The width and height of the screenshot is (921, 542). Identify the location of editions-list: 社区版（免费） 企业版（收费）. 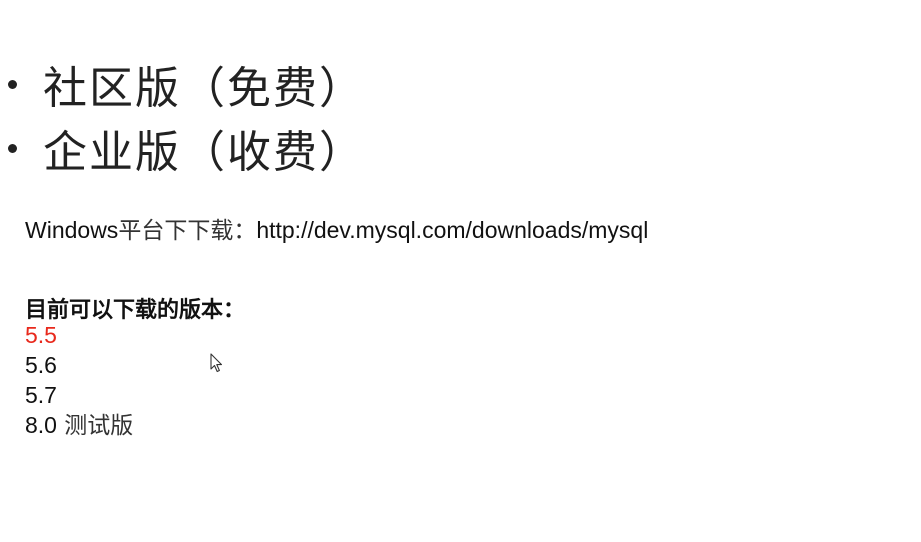
(182, 116).